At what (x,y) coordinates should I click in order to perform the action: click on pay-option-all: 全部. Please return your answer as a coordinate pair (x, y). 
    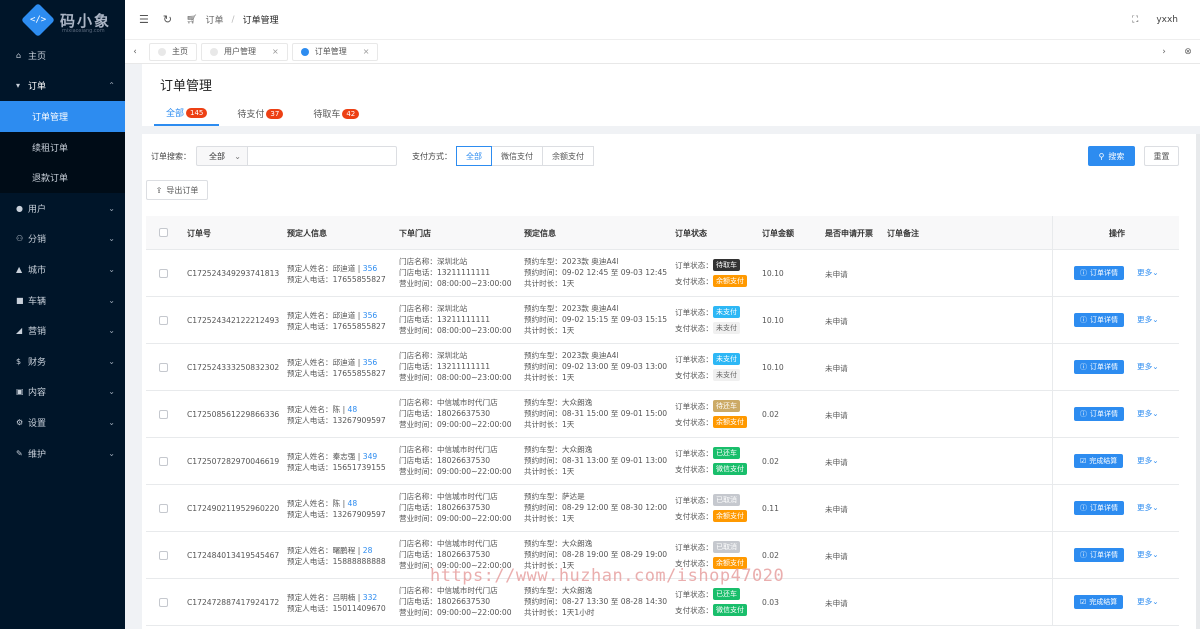
    Looking at the image, I should click on (474, 156).